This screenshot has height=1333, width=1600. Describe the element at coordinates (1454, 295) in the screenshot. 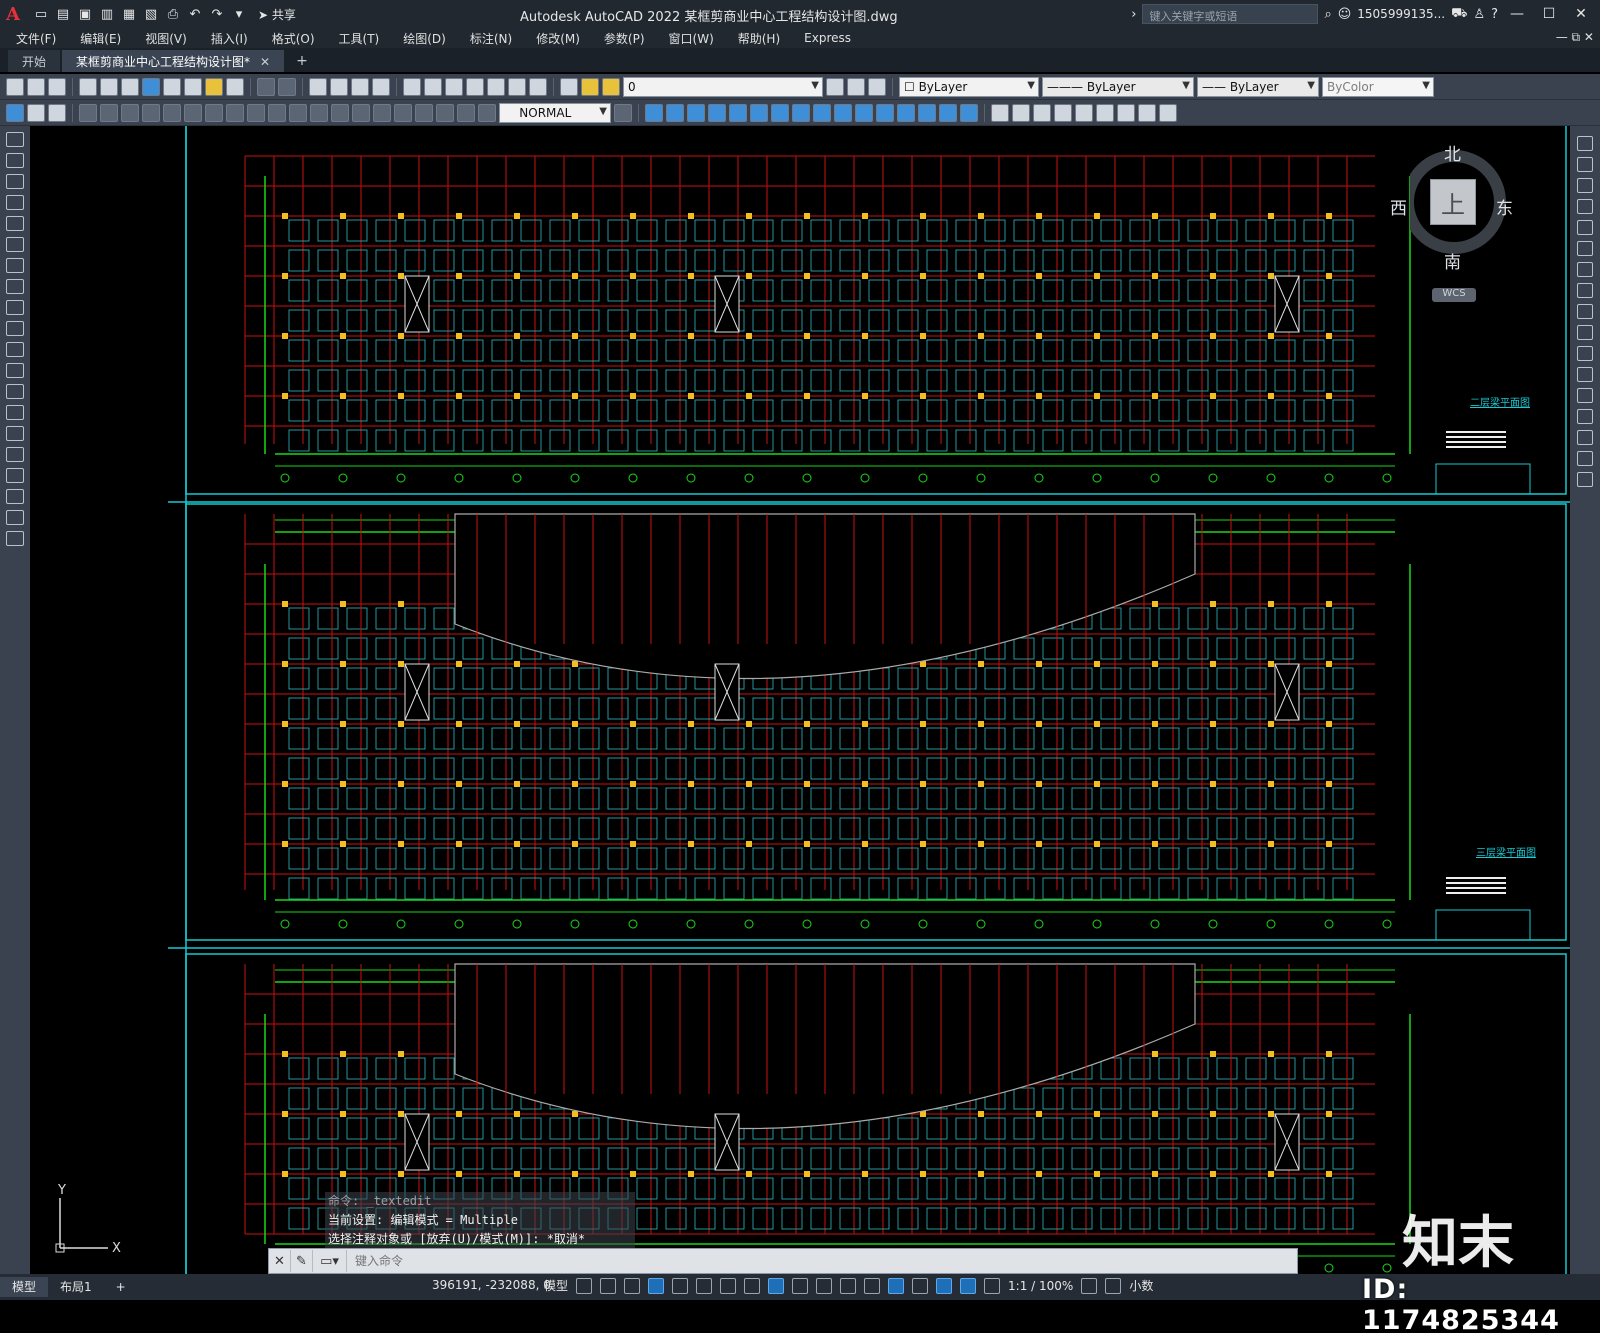

I see `wcs-menu: WCS` at that location.